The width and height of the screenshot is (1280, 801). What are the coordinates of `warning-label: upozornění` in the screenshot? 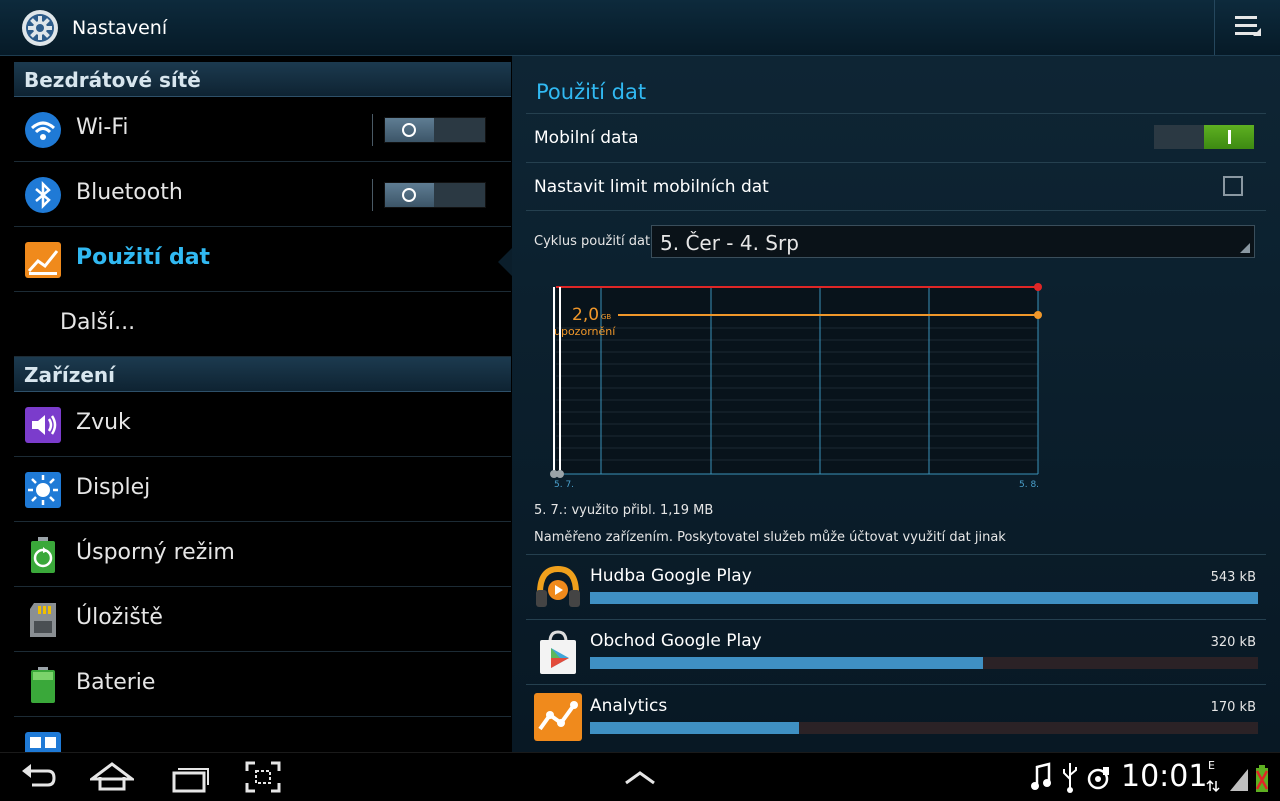 It's located at (585, 331).